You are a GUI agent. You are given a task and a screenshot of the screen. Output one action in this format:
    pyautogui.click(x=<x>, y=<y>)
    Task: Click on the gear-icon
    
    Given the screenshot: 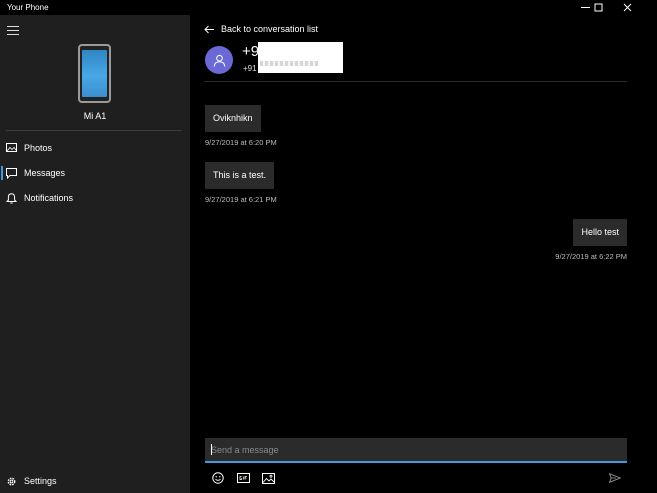 What is the action you would take?
    pyautogui.click(x=11, y=481)
    